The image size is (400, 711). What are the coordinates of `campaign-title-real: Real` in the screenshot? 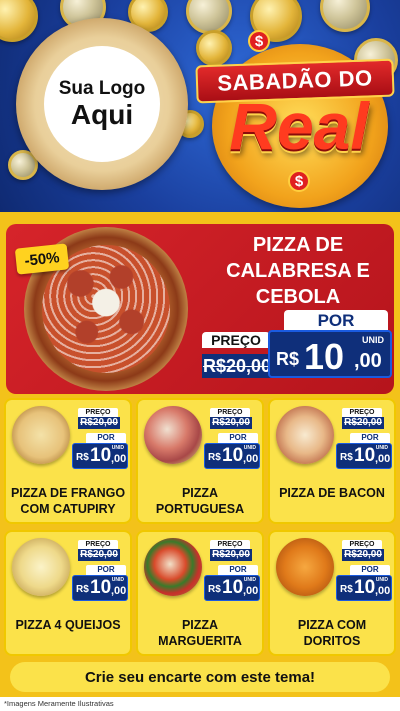 It's located at (299, 126).